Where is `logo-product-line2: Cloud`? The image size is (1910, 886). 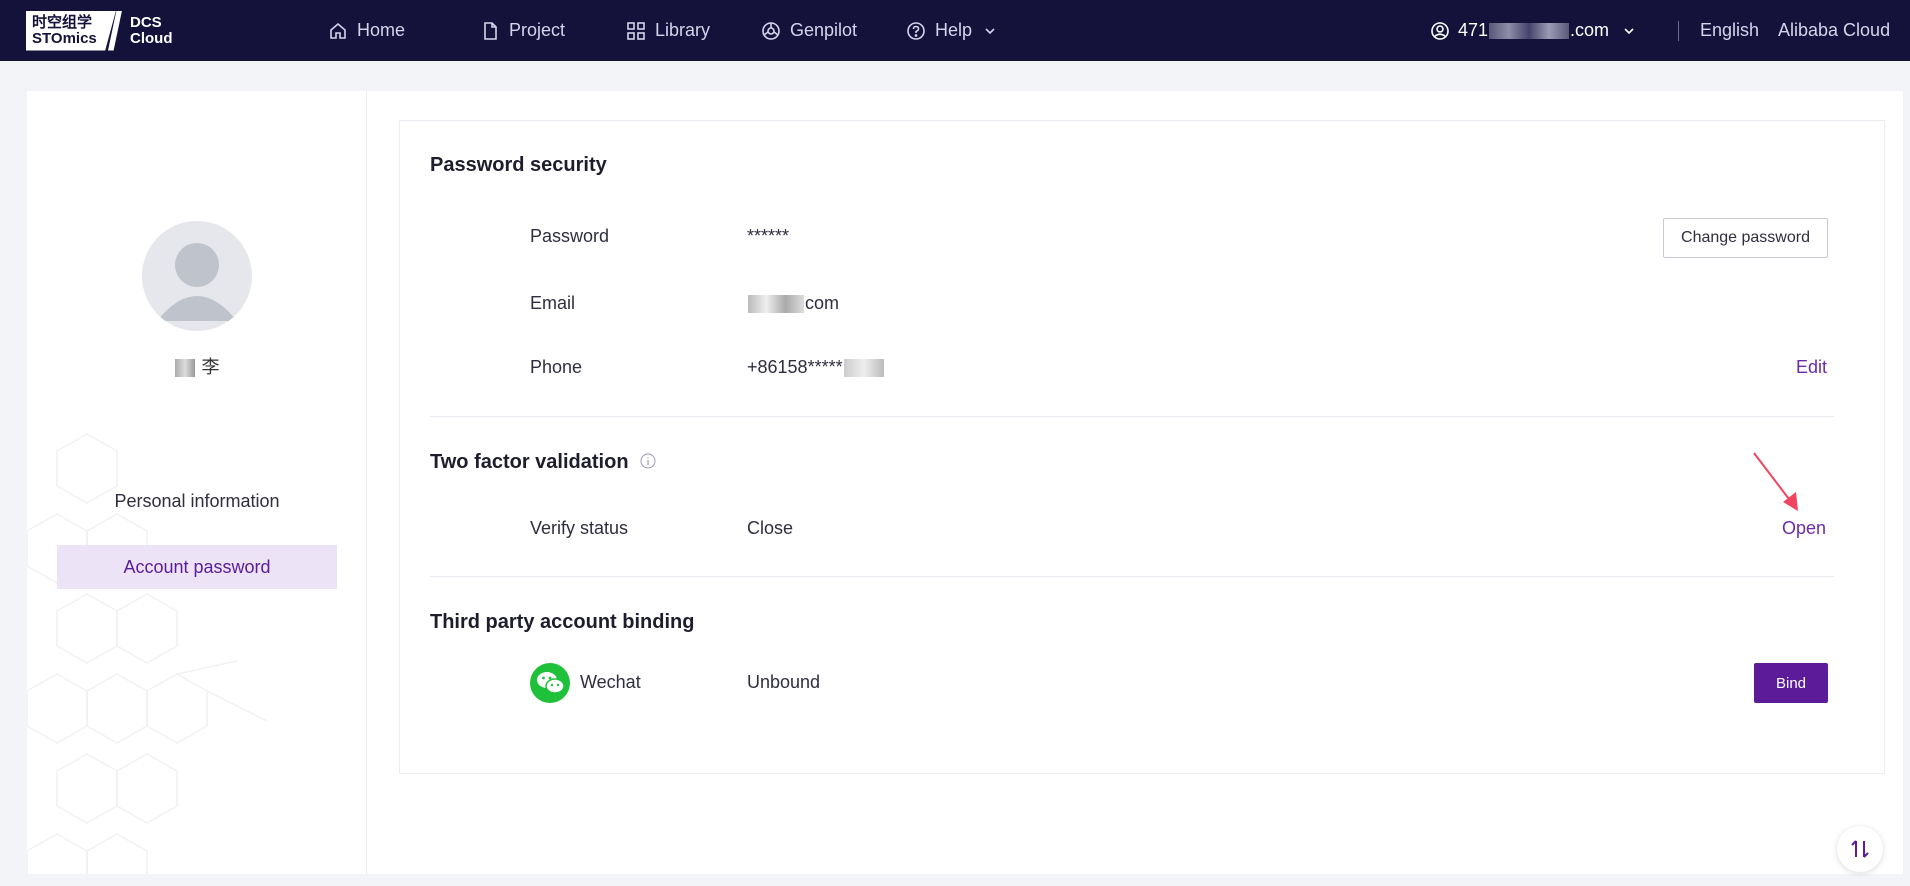 logo-product-line2: Cloud is located at coordinates (151, 38).